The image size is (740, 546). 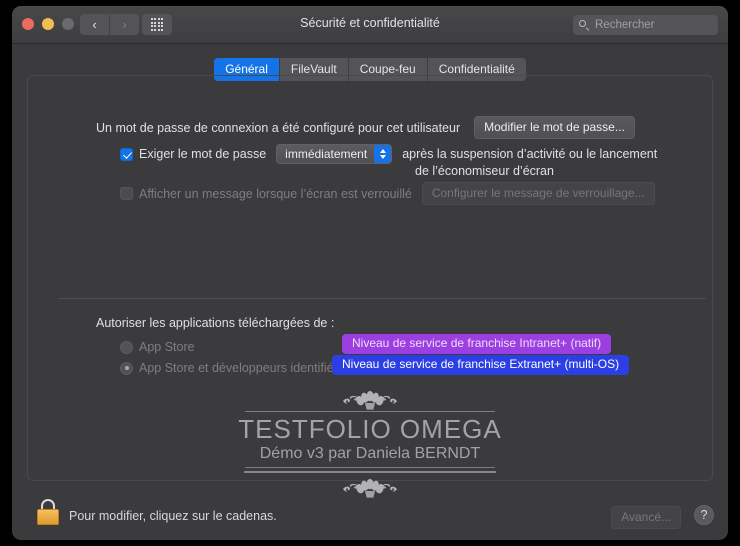 What do you see at coordinates (167, 347) in the screenshot?
I see `radio-app-store-label: App Store` at bounding box center [167, 347].